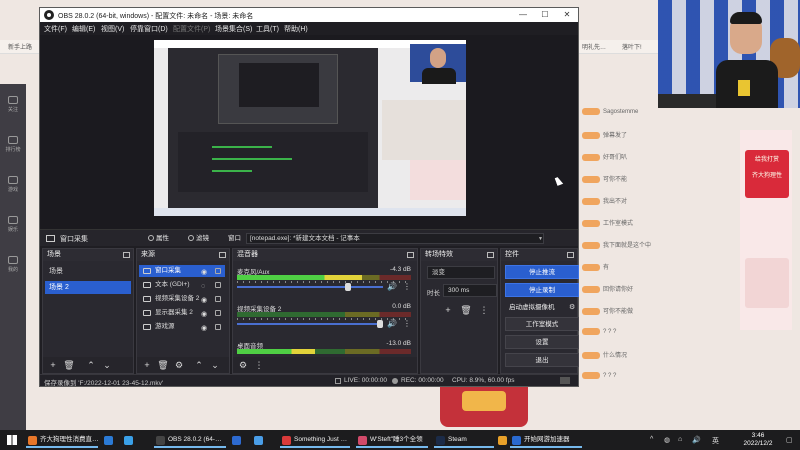  What do you see at coordinates (591, 375) in the screenshot?
I see `badge-icon` at bounding box center [591, 375].